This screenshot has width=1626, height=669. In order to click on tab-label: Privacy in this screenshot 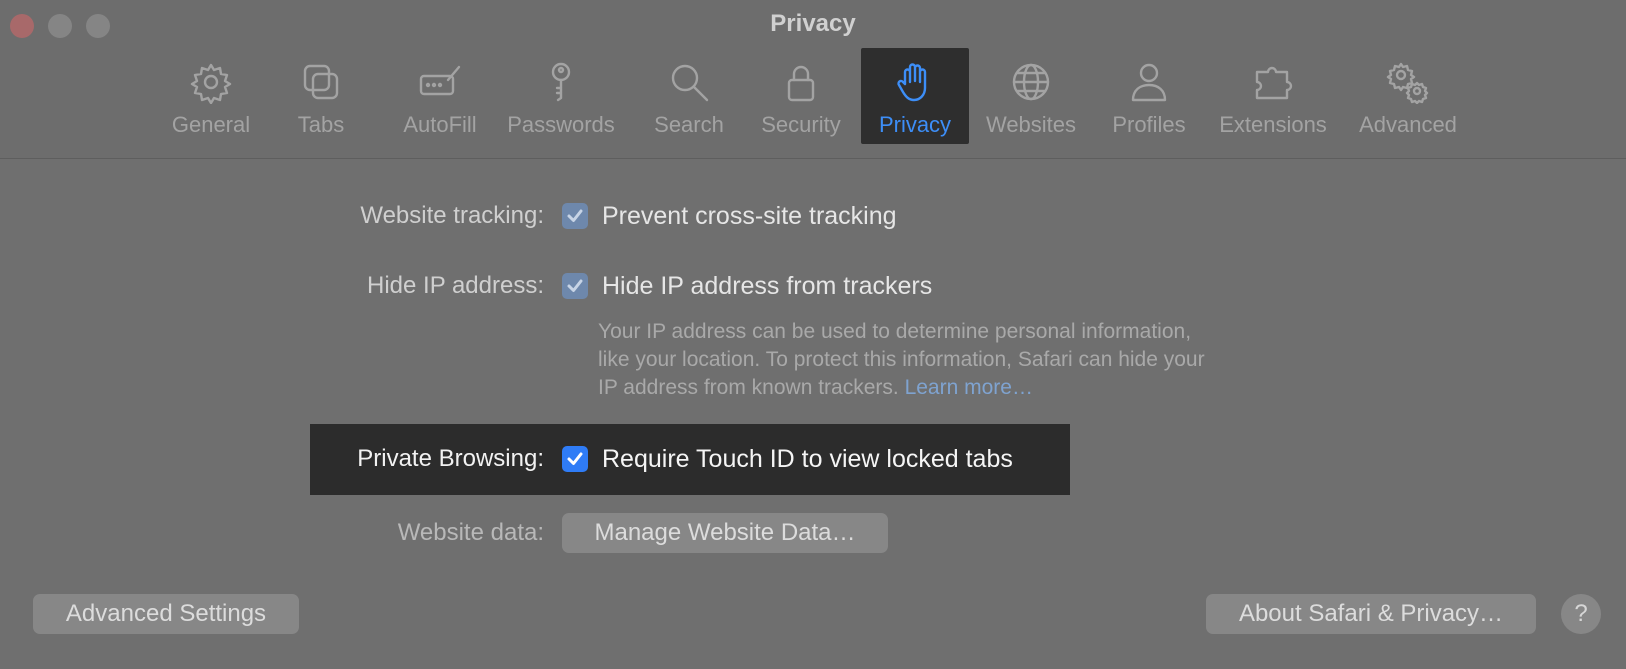, I will do `click(915, 124)`.